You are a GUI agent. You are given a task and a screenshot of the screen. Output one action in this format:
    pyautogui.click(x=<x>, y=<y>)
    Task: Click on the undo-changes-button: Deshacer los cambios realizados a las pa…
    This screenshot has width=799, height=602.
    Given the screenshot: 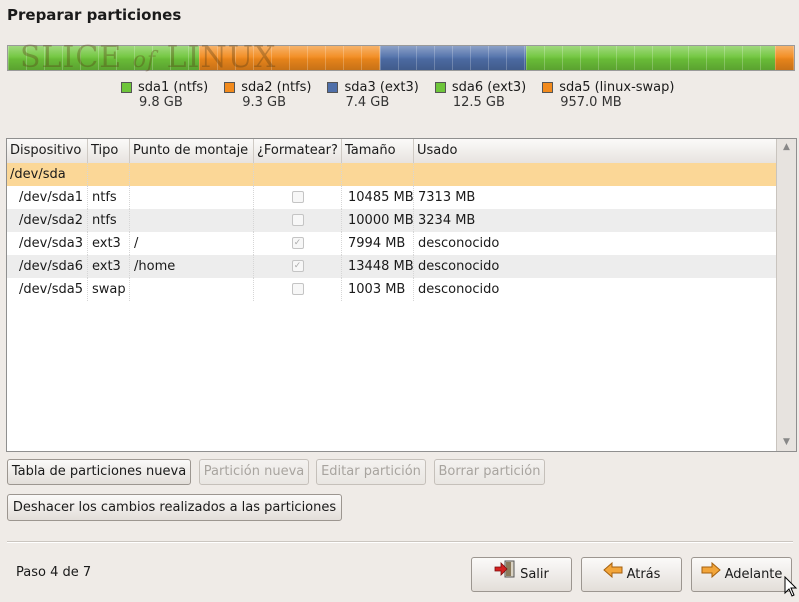 What is the action you would take?
    pyautogui.click(x=174, y=507)
    